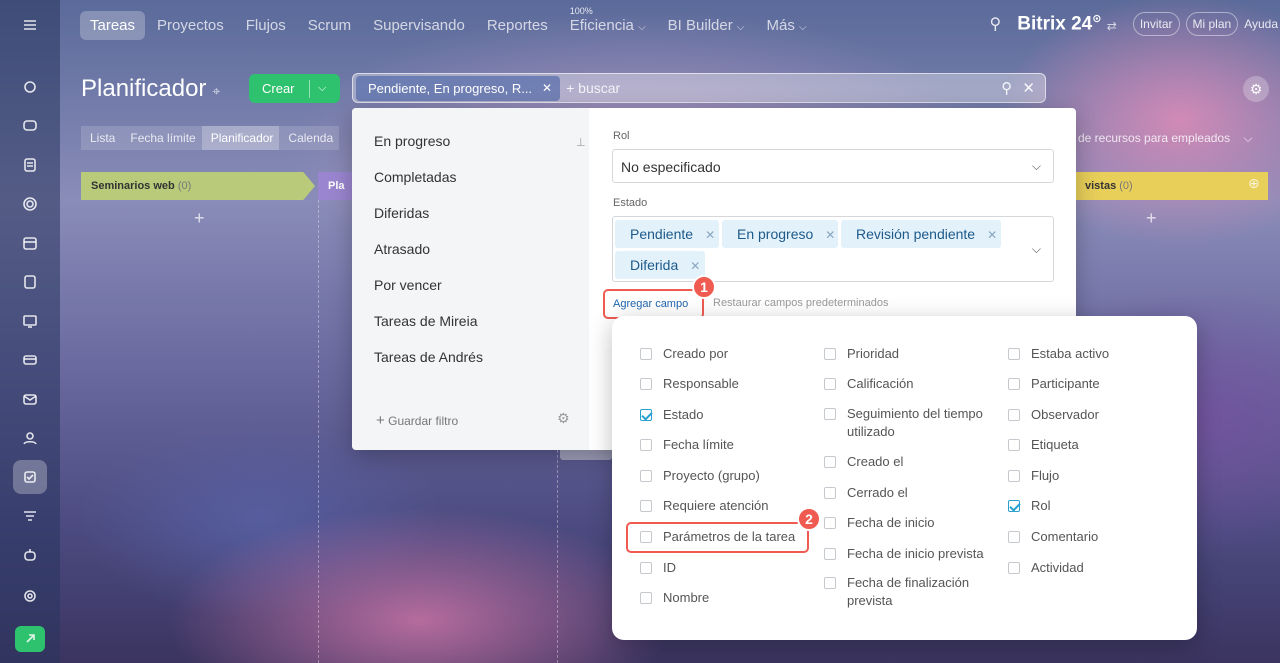 The height and width of the screenshot is (663, 1280). What do you see at coordinates (419, 25) in the screenshot?
I see `nav-supervisando: Supervisando` at bounding box center [419, 25].